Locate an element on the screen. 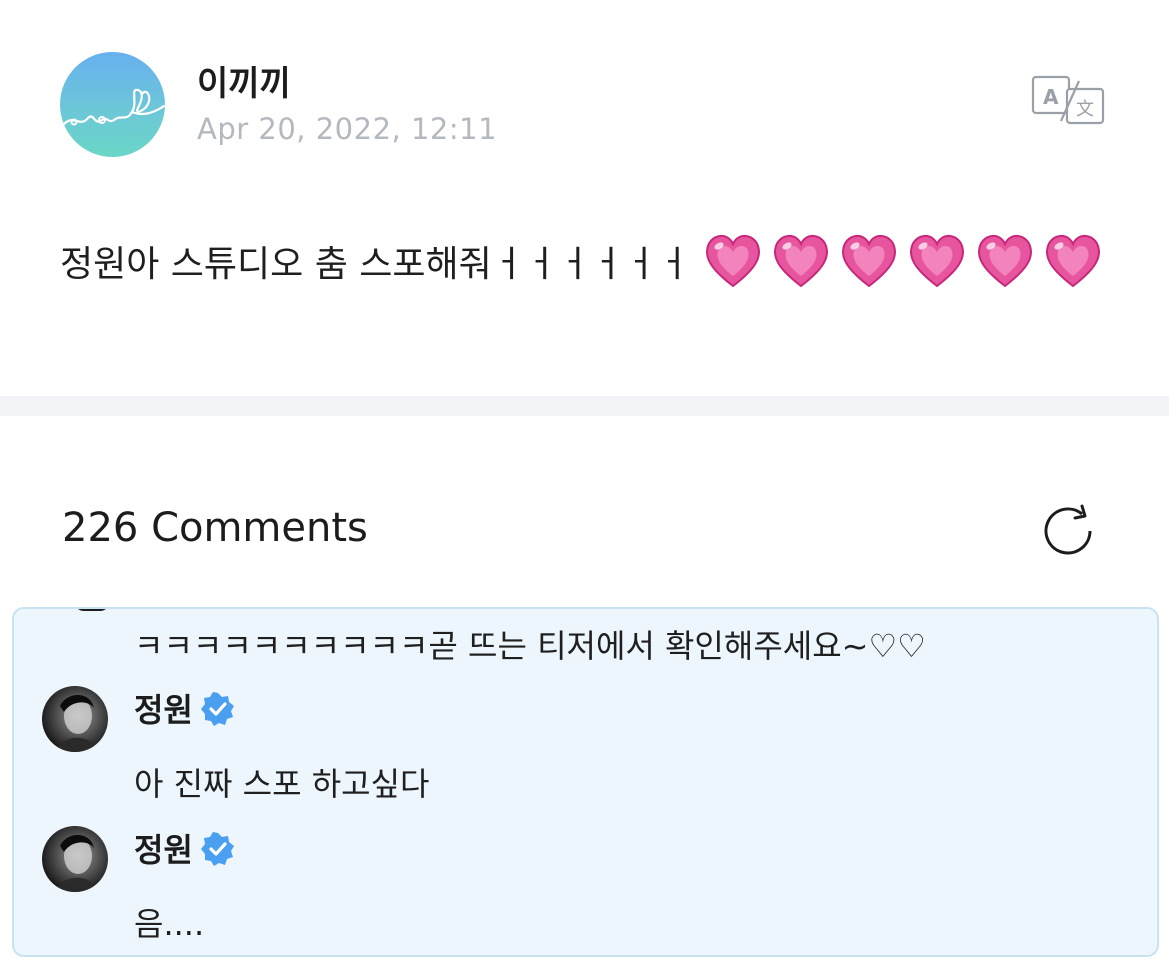 The height and width of the screenshot is (969, 1169). refresh-icon is located at coordinates (1068, 529).